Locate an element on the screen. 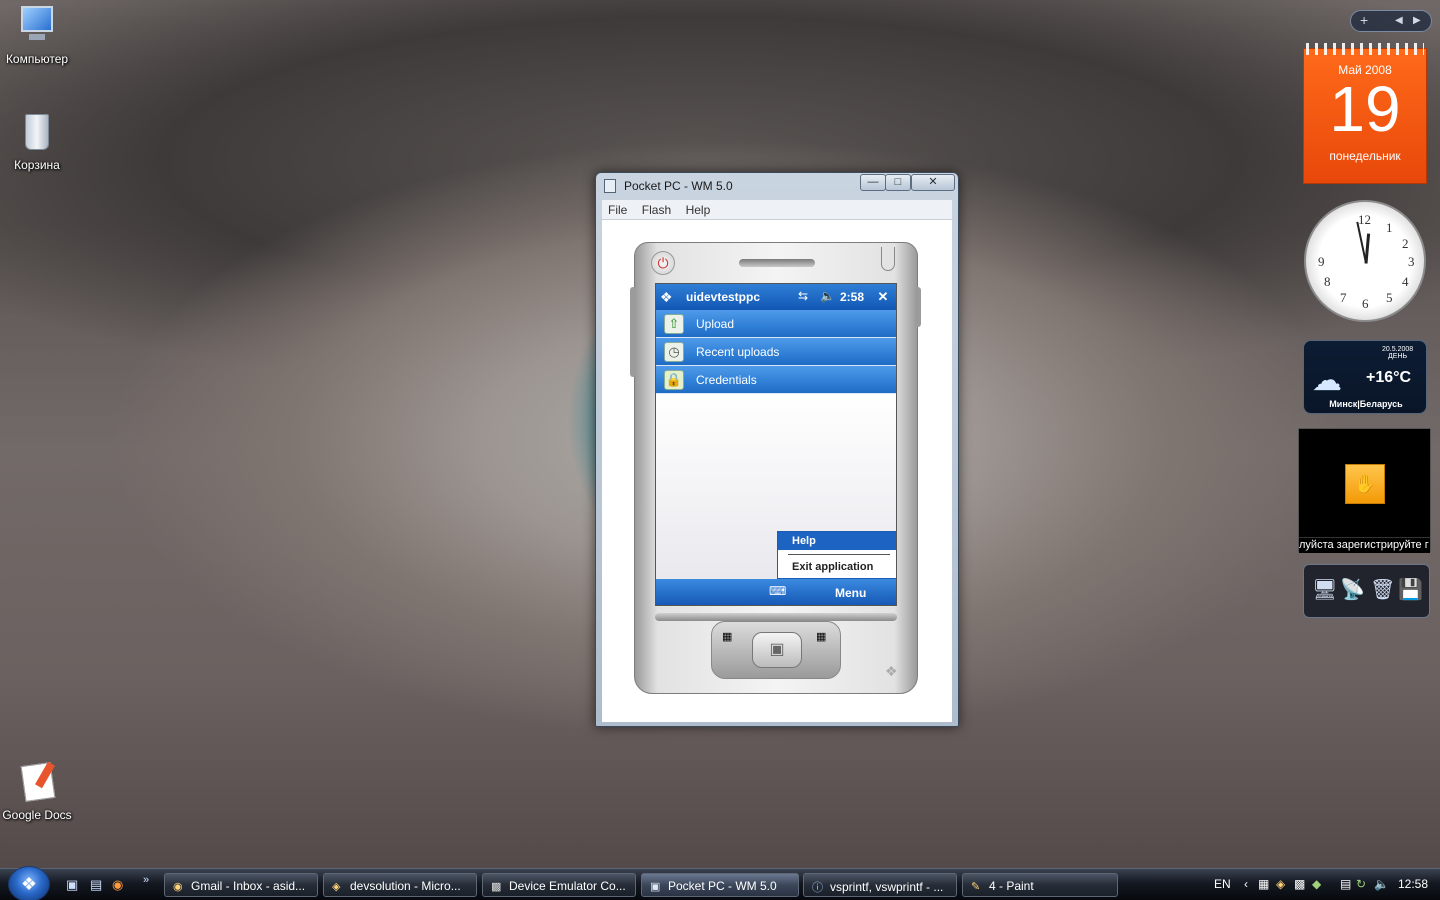  device-speaker is located at coordinates (777, 263).